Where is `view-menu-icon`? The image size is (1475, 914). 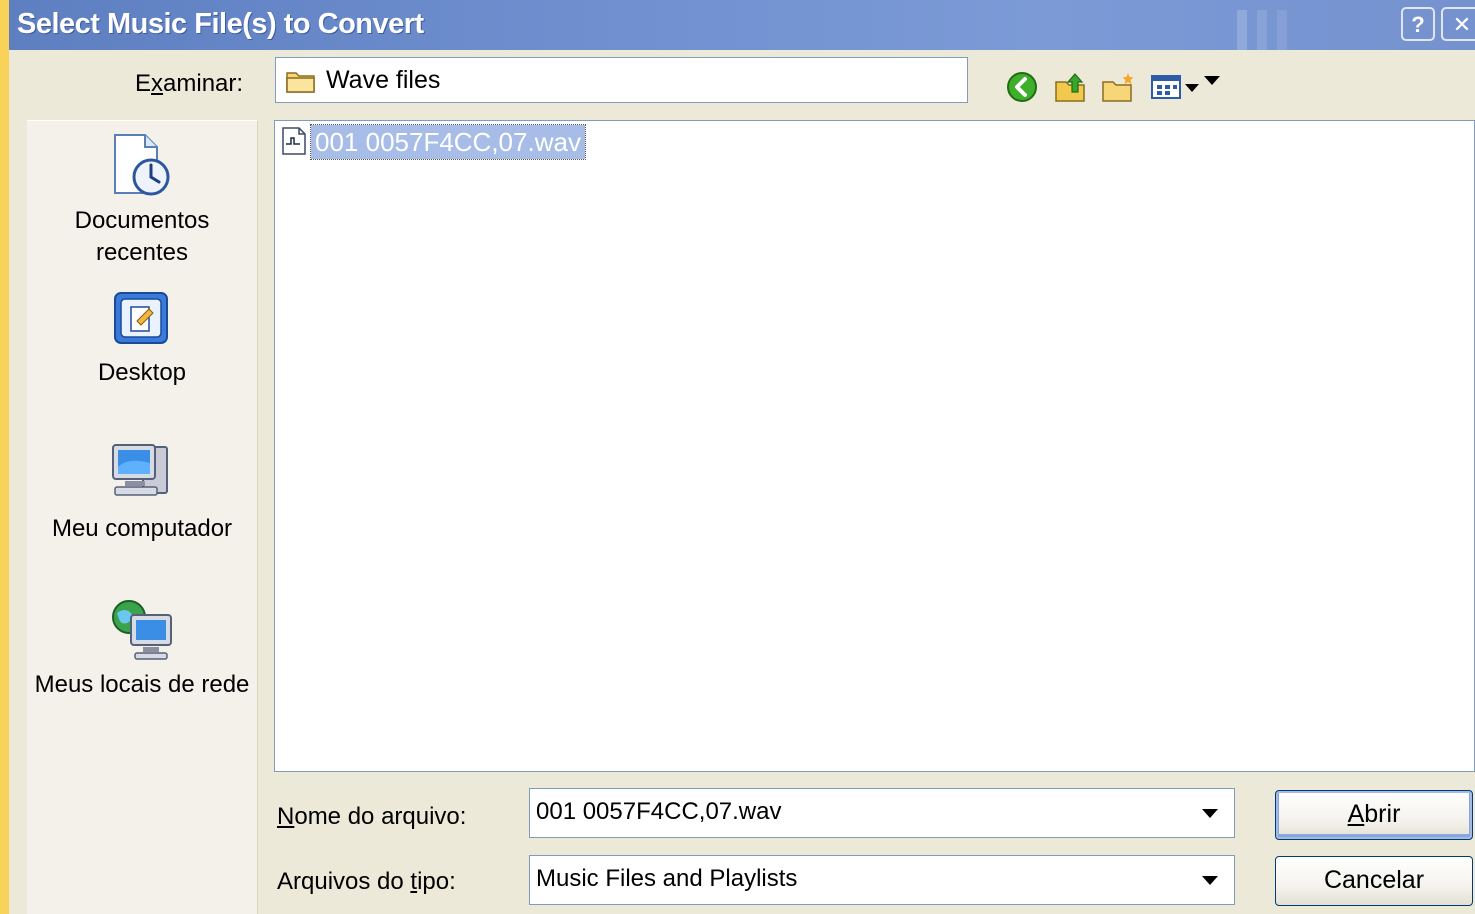 view-menu-icon is located at coordinates (1177, 87).